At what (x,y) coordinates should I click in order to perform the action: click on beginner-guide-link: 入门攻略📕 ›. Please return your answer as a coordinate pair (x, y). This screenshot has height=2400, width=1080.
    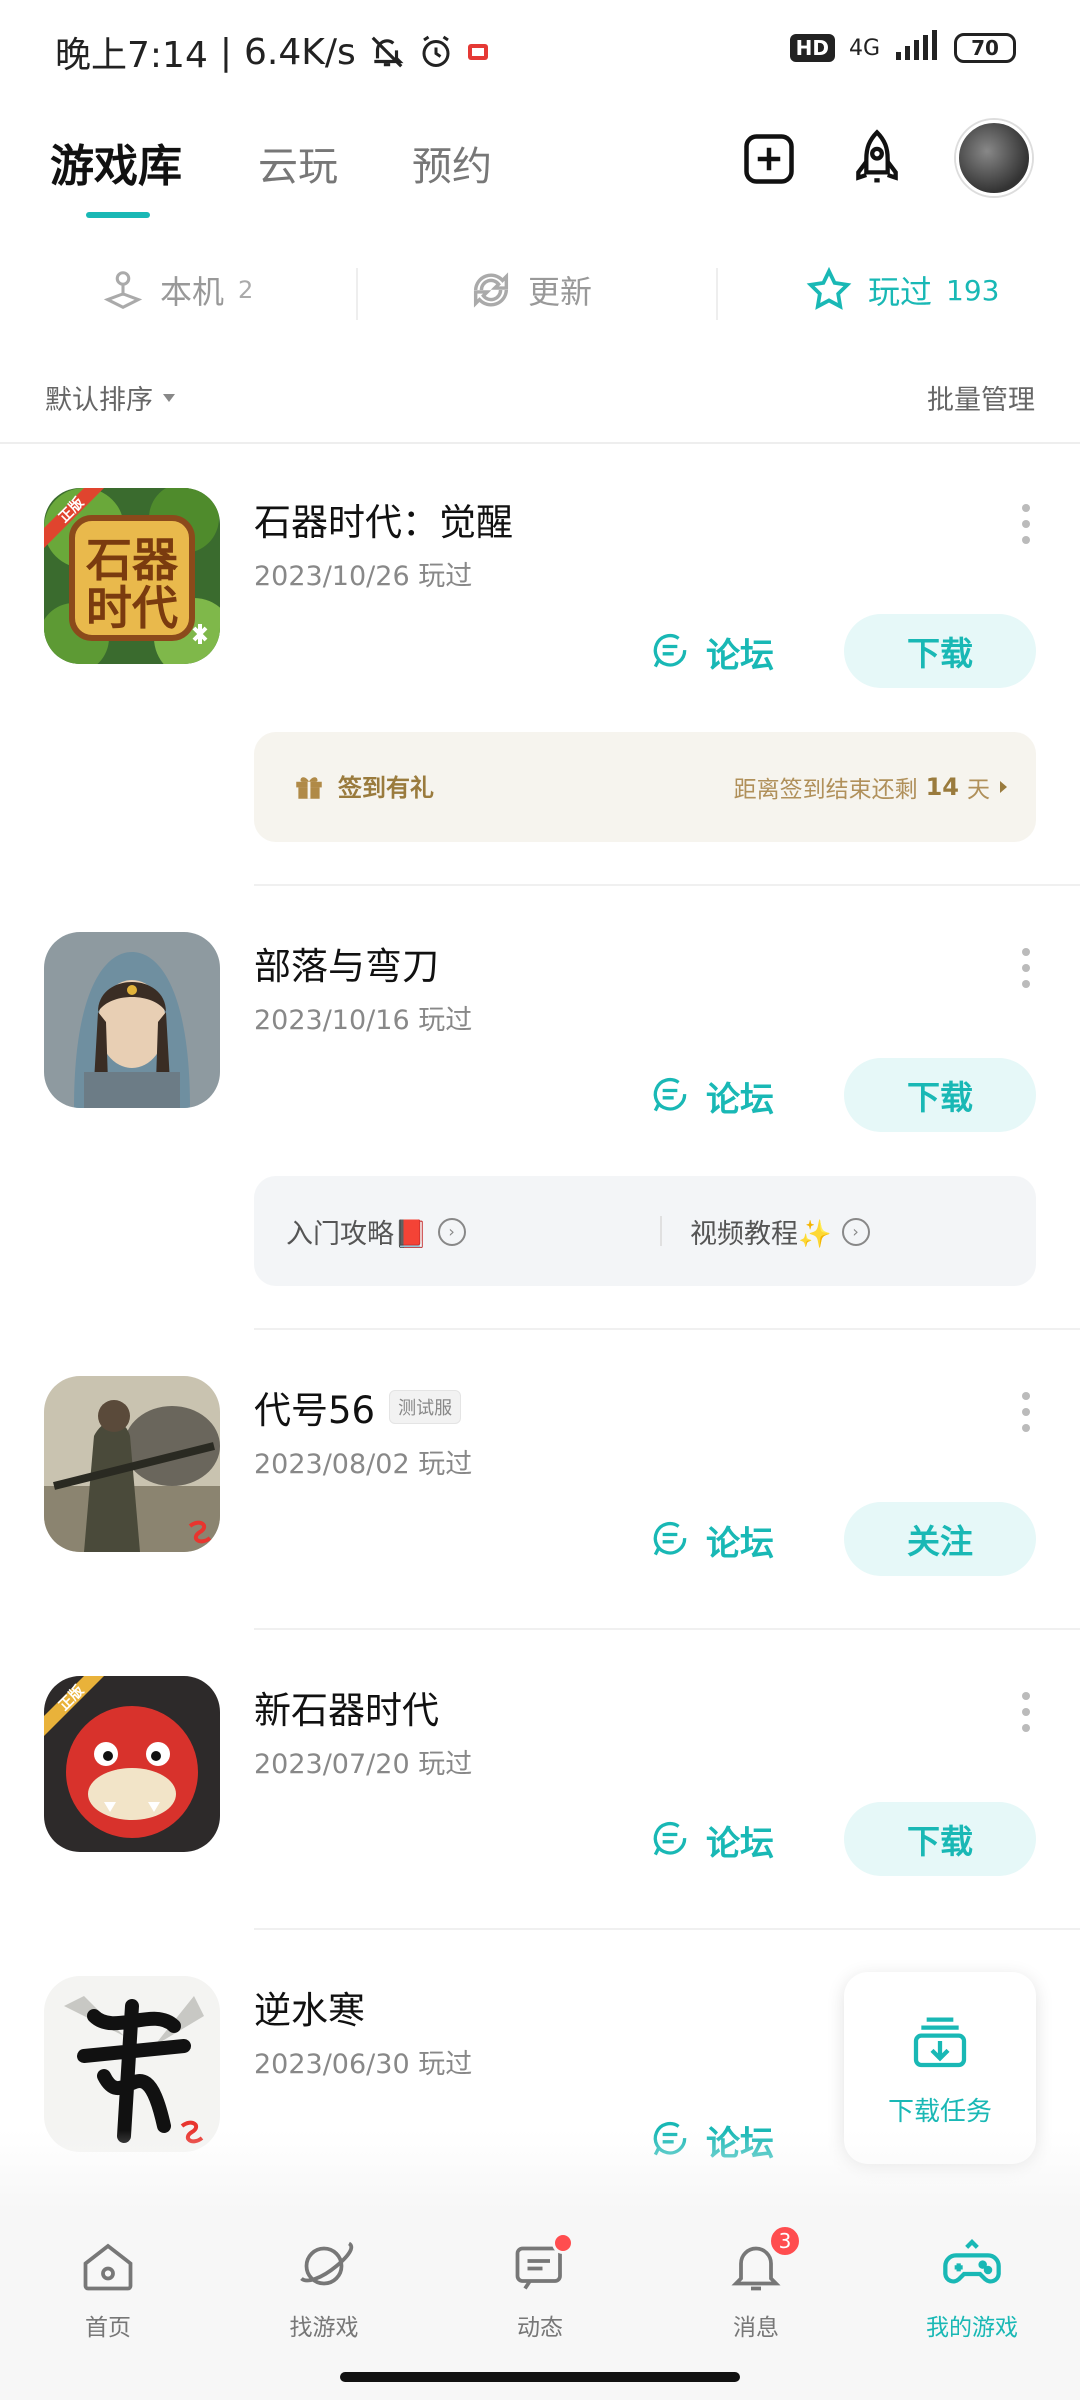
    Looking at the image, I should click on (376, 1231).